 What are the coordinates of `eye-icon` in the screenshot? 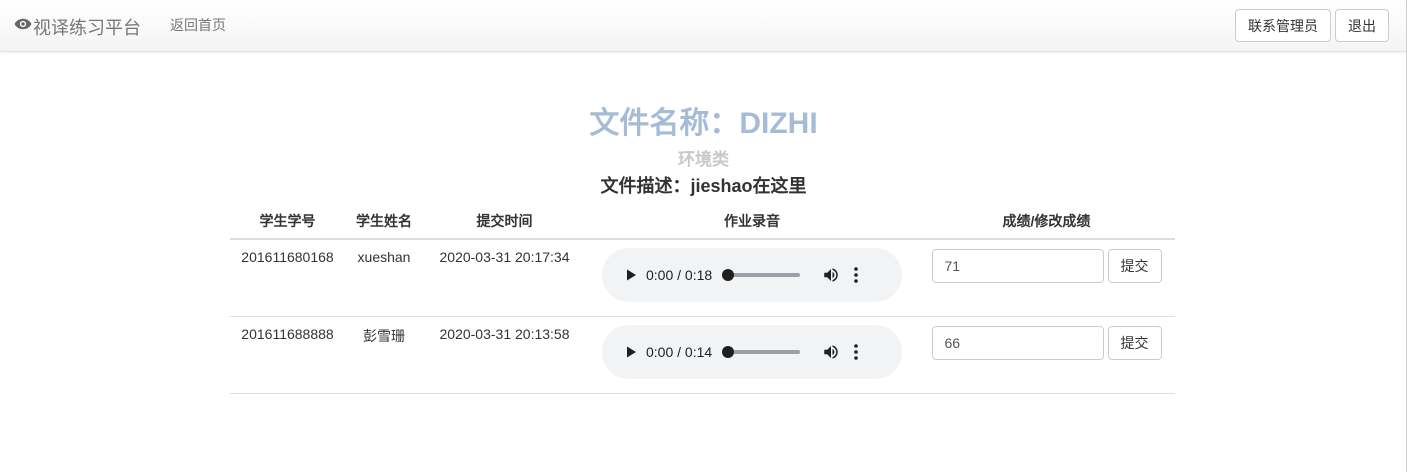 It's located at (23, 24).